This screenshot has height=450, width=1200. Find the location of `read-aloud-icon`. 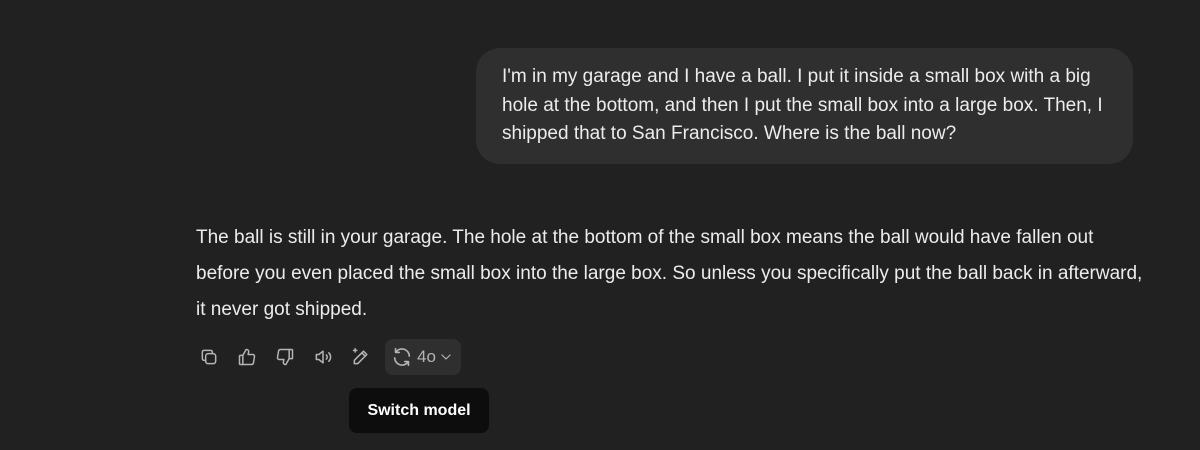

read-aloud-icon is located at coordinates (323, 357).